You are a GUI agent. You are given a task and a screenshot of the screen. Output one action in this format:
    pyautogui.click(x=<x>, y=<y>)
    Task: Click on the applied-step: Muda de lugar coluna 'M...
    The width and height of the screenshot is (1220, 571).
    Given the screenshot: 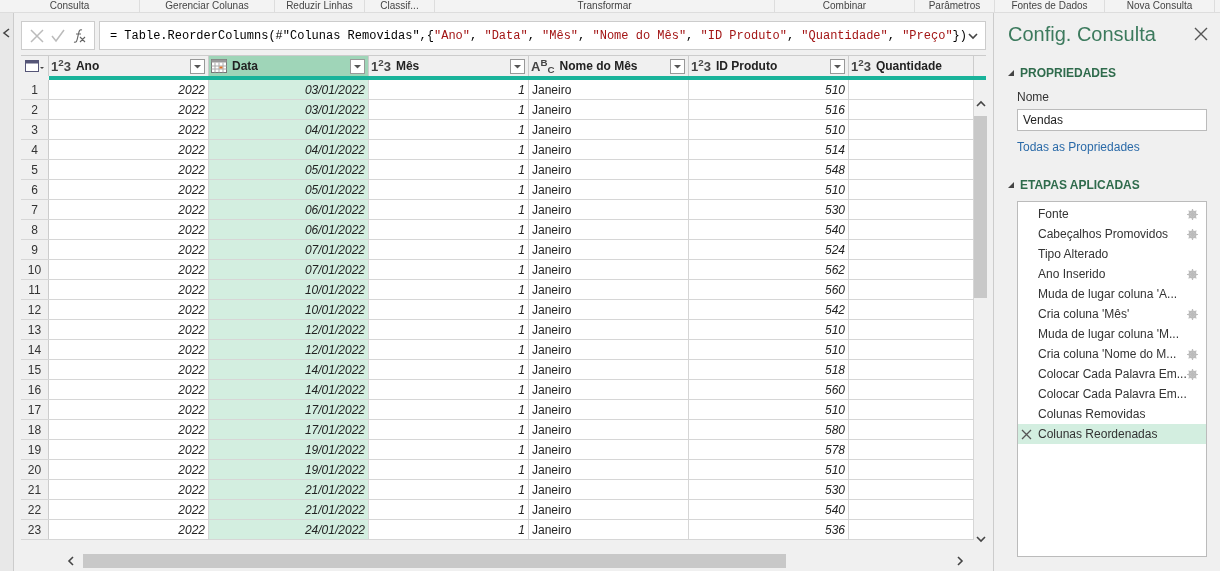 What is the action you would take?
    pyautogui.click(x=1112, y=334)
    